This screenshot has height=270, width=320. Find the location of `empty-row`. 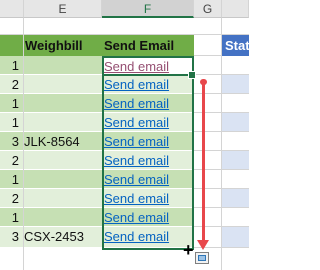

empty-row is located at coordinates (97, 259).